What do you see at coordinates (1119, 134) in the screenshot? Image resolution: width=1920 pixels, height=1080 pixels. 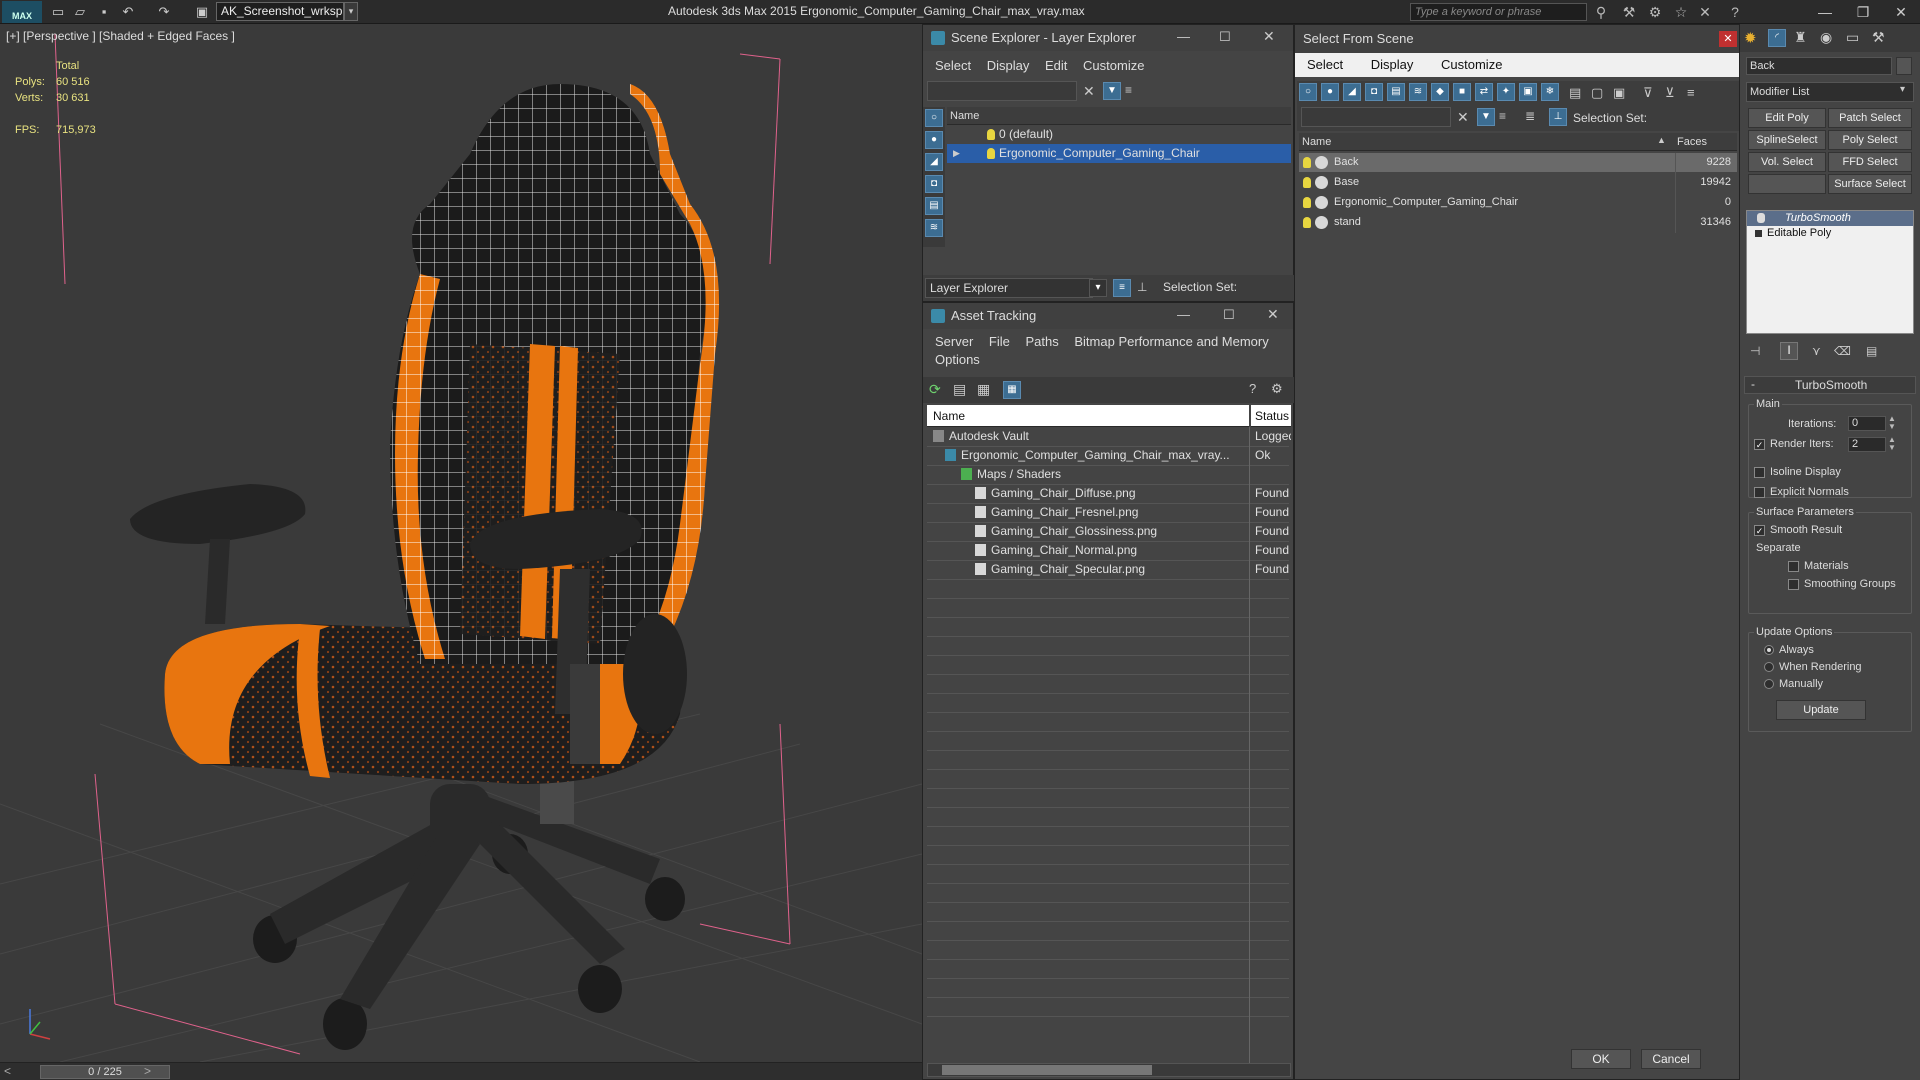 I see `layer-row-default: 0 (default)` at bounding box center [1119, 134].